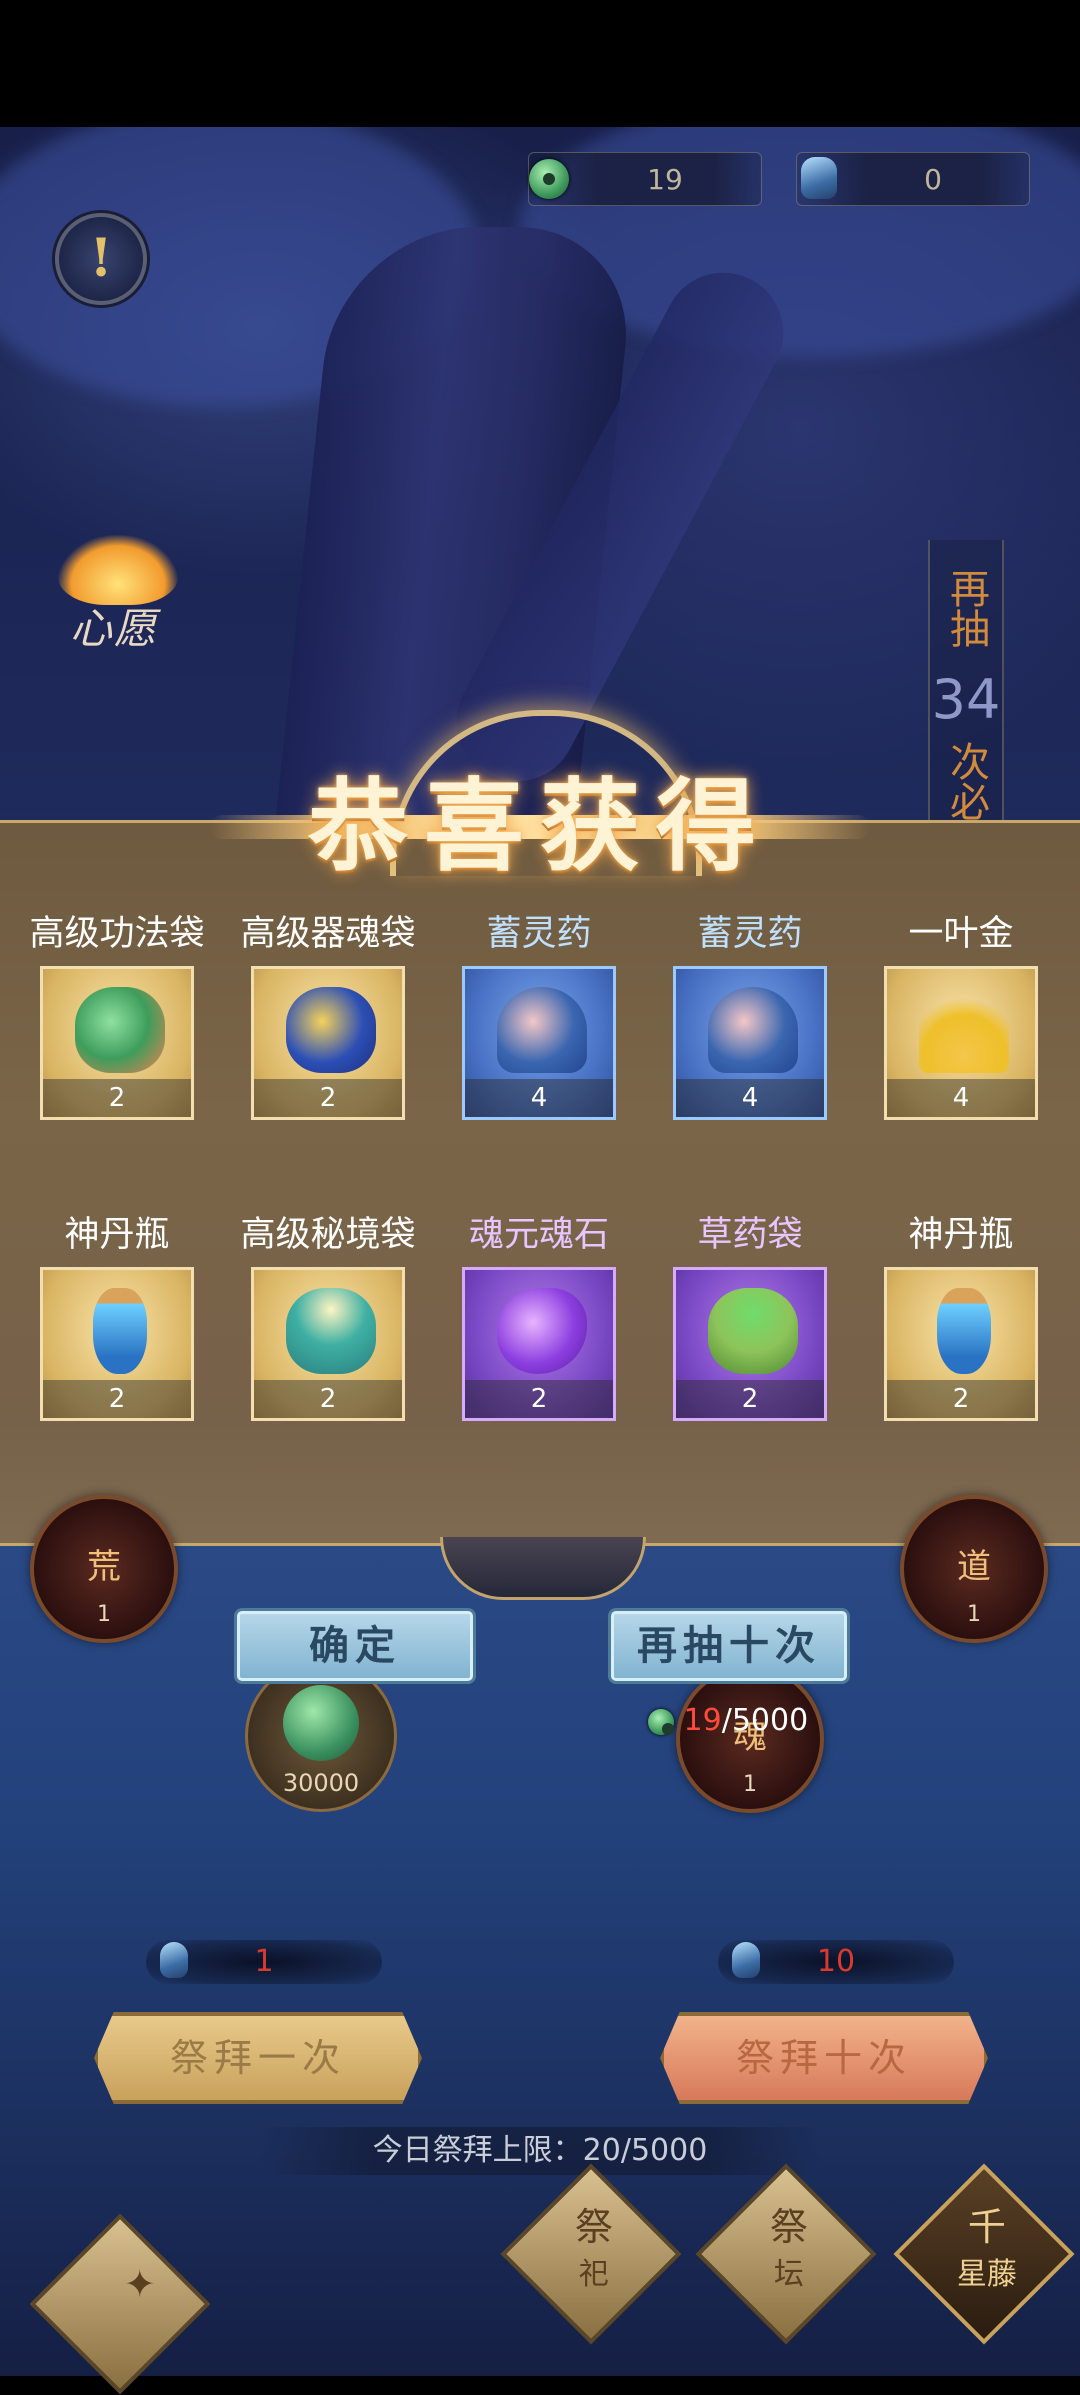 The image size is (1080, 2395). What do you see at coordinates (540, 63) in the screenshot?
I see `status-bar-area` at bounding box center [540, 63].